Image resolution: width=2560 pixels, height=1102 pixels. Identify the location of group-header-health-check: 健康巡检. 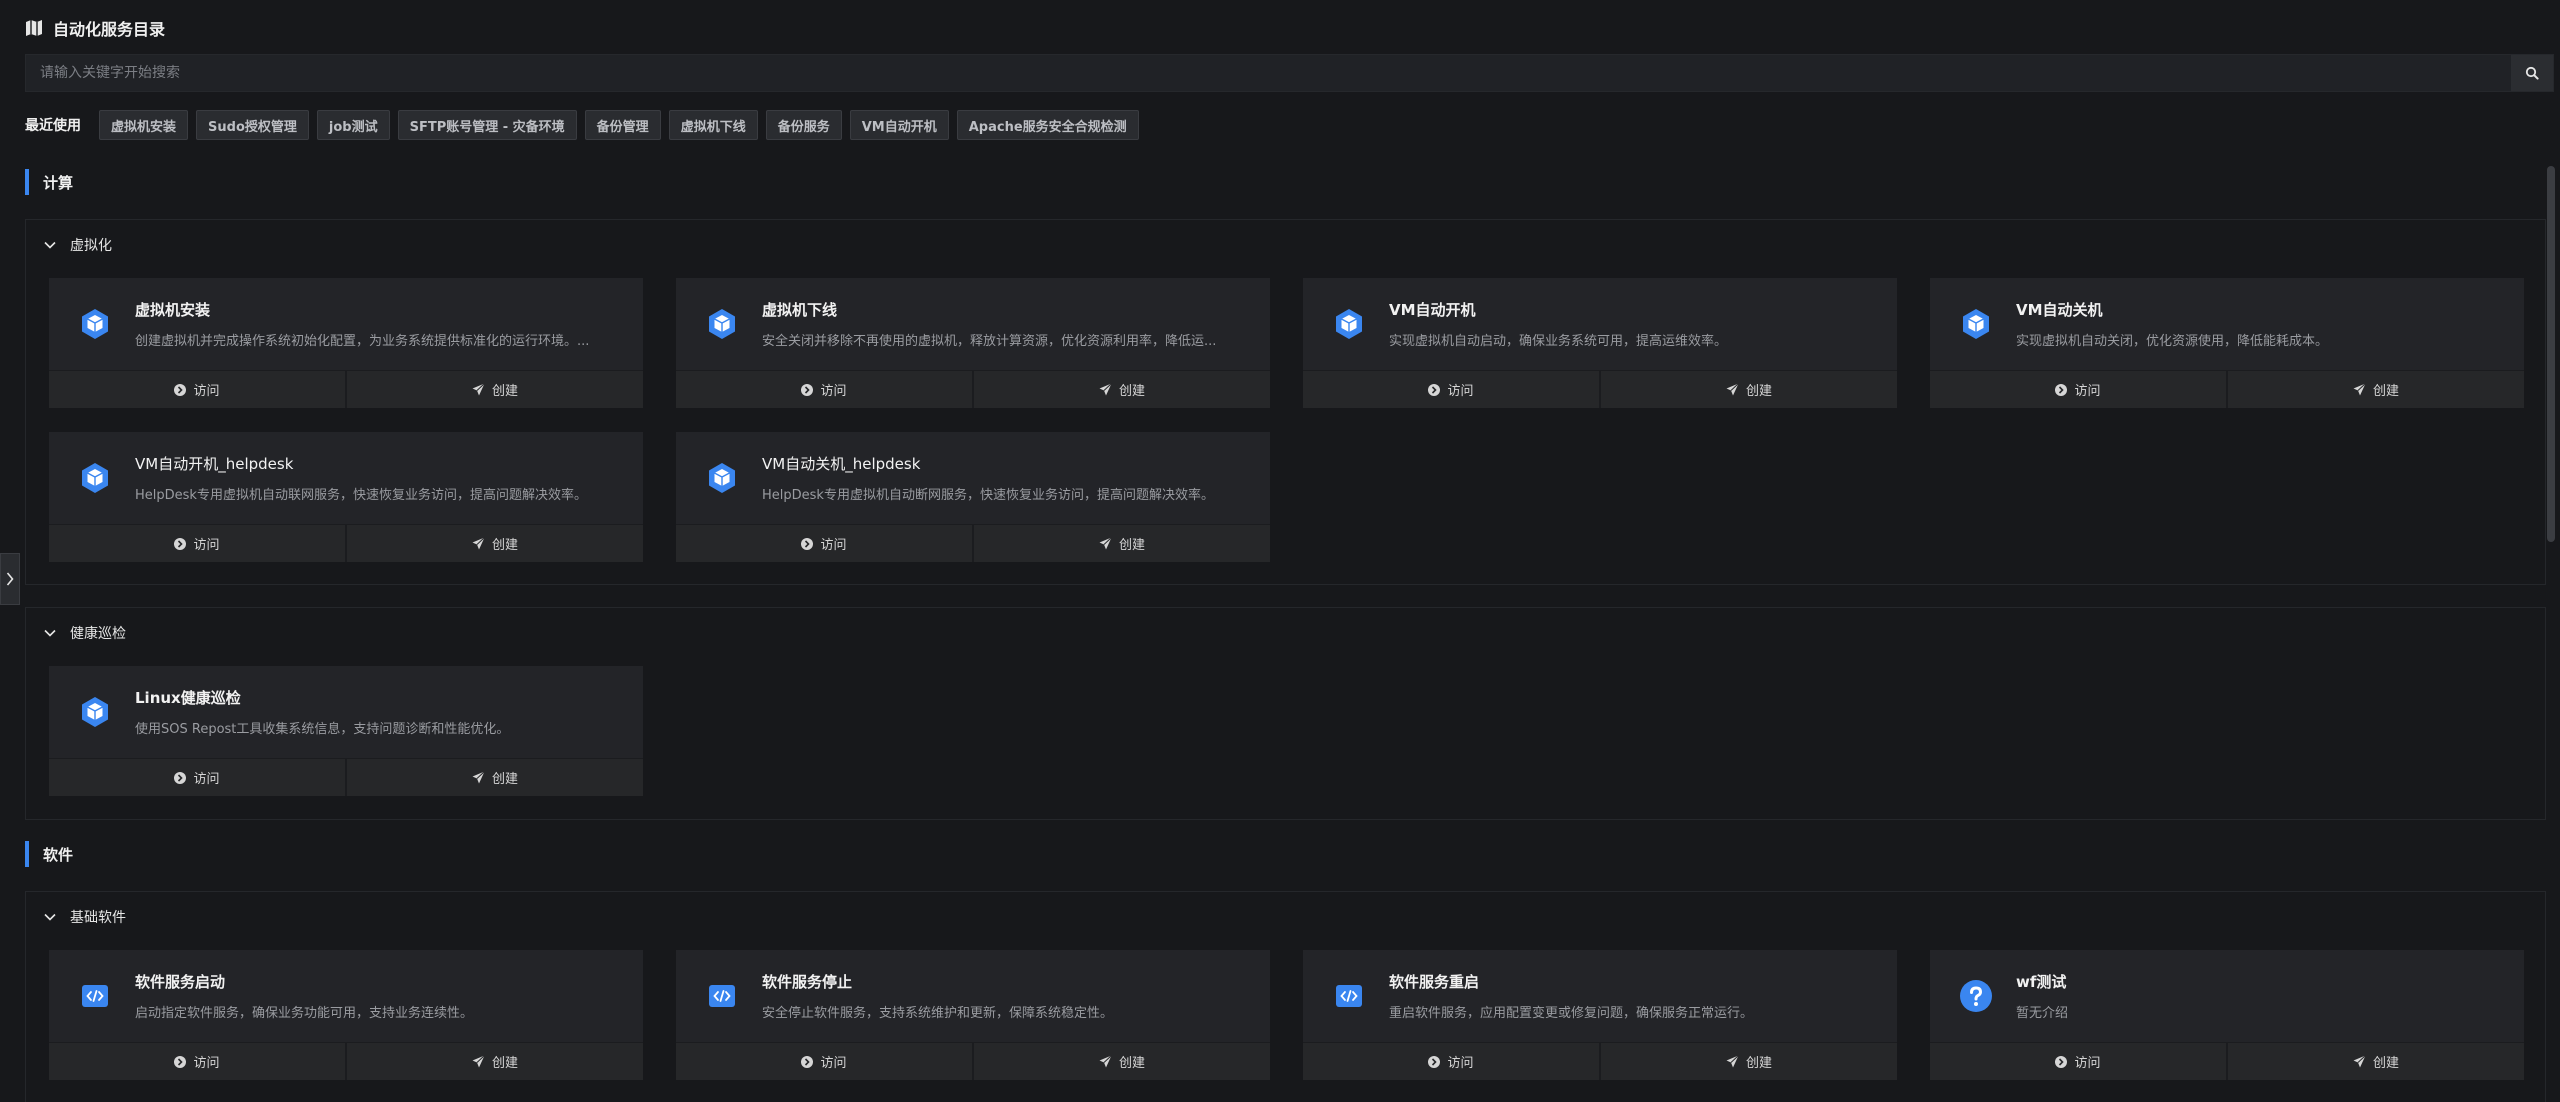
(1285, 633).